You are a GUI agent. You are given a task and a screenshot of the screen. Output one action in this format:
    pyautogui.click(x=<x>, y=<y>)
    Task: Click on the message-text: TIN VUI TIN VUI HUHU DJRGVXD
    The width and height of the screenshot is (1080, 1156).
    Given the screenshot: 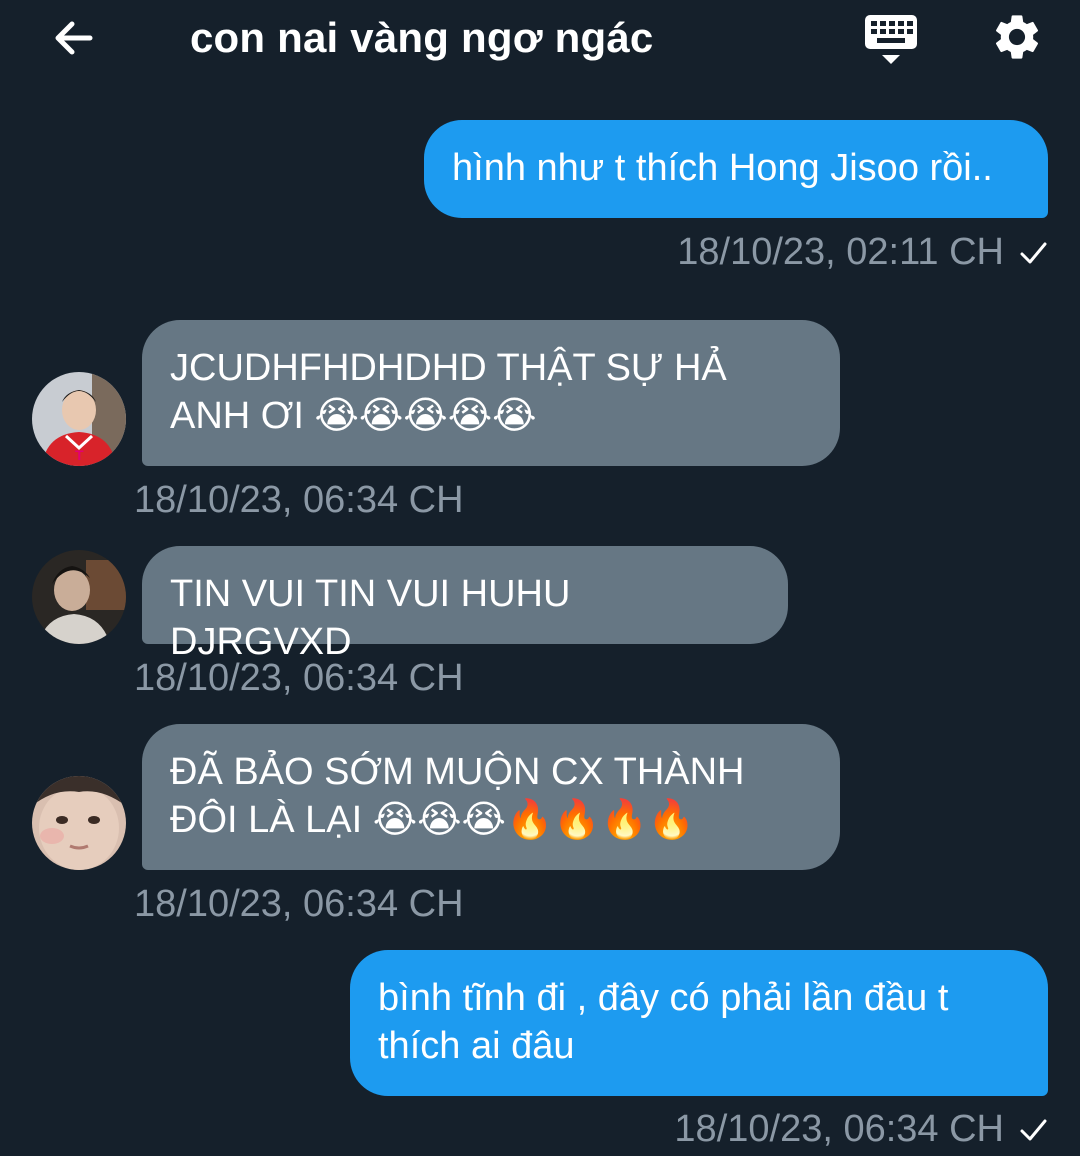 What is the action you would take?
    pyautogui.click(x=370, y=618)
    